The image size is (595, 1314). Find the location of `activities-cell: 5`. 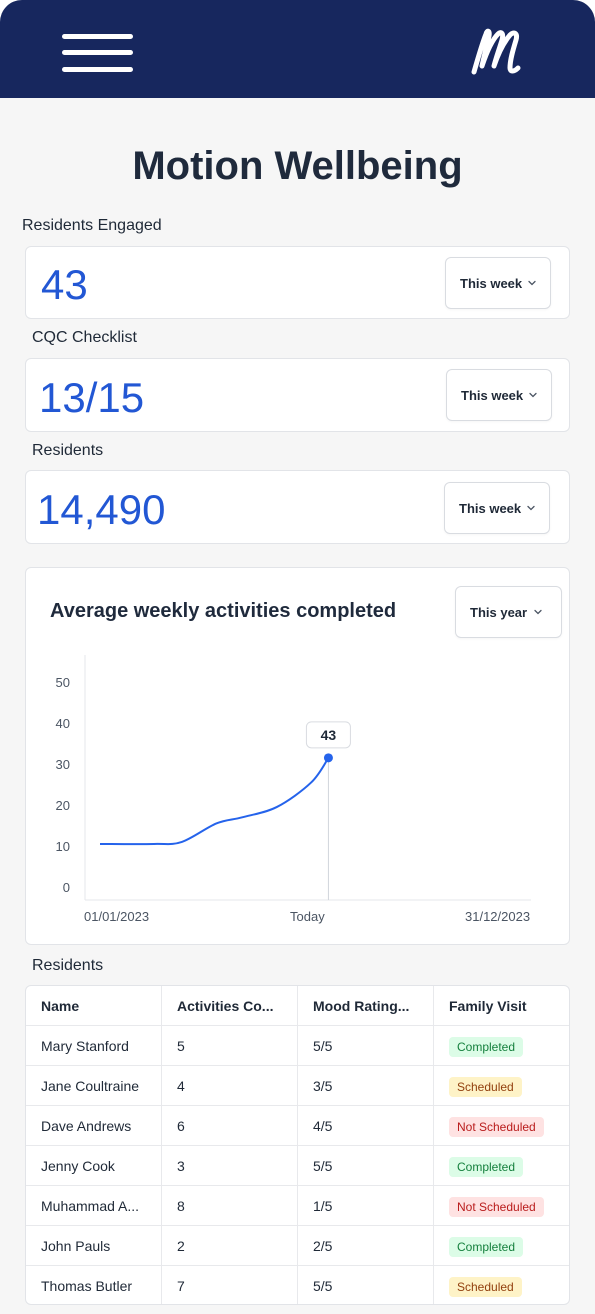

activities-cell: 5 is located at coordinates (230, 1046).